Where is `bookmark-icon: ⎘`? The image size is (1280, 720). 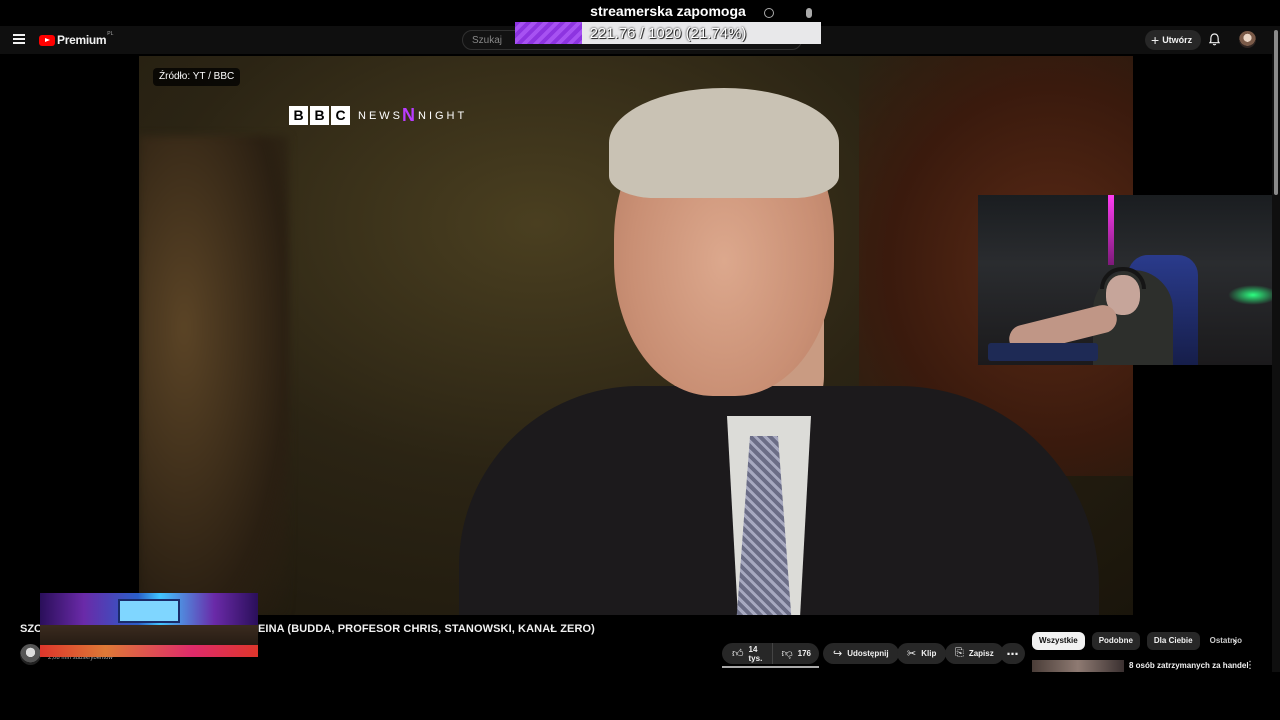
bookmark-icon: ⎘ is located at coordinates (959, 653).